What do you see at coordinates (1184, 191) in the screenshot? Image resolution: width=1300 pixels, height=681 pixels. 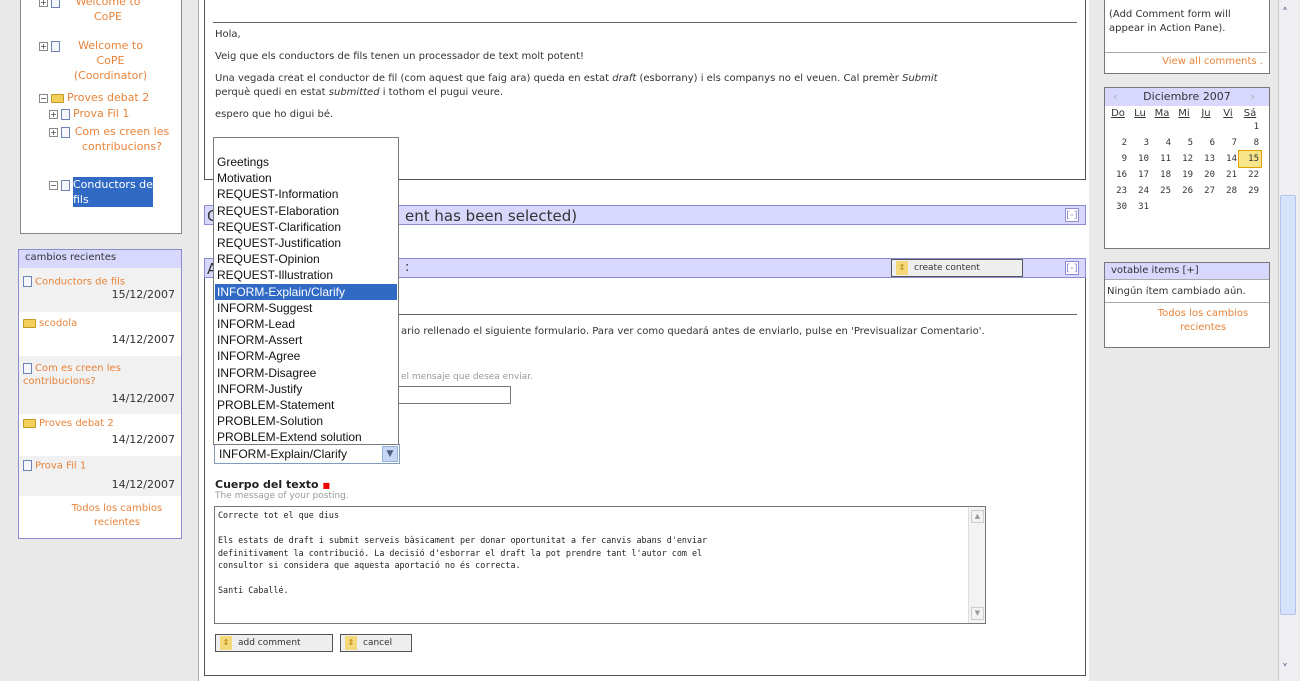 I see `calendar-day: 26` at bounding box center [1184, 191].